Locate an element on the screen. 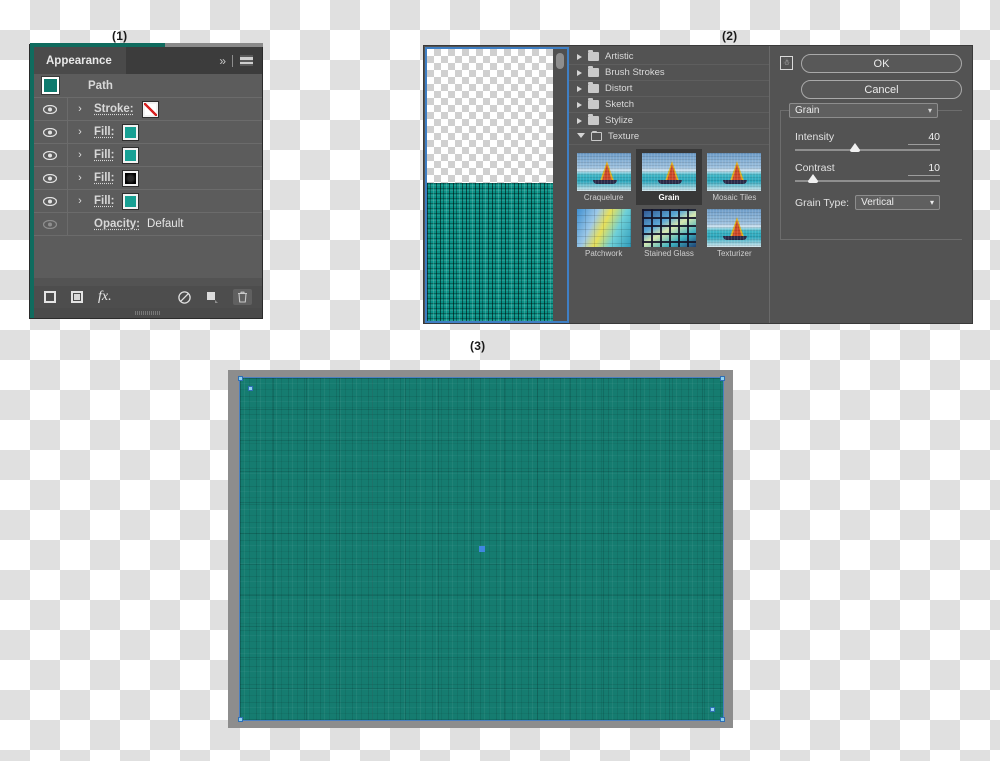  stroke-color-swatch-none is located at coordinates (150, 109).